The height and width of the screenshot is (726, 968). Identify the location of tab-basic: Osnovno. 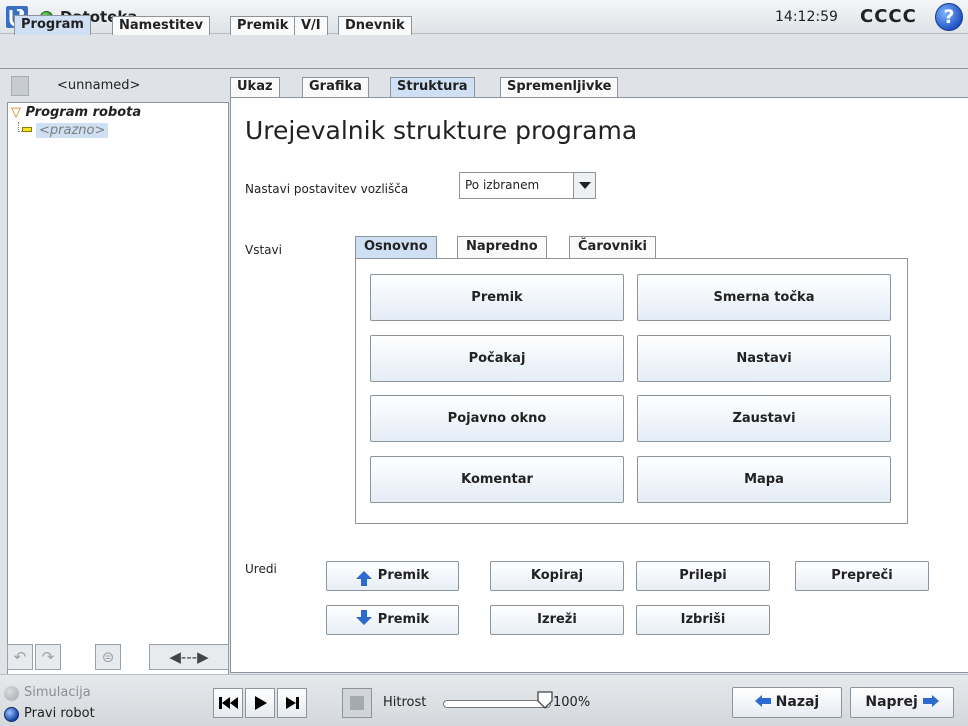
(396, 247).